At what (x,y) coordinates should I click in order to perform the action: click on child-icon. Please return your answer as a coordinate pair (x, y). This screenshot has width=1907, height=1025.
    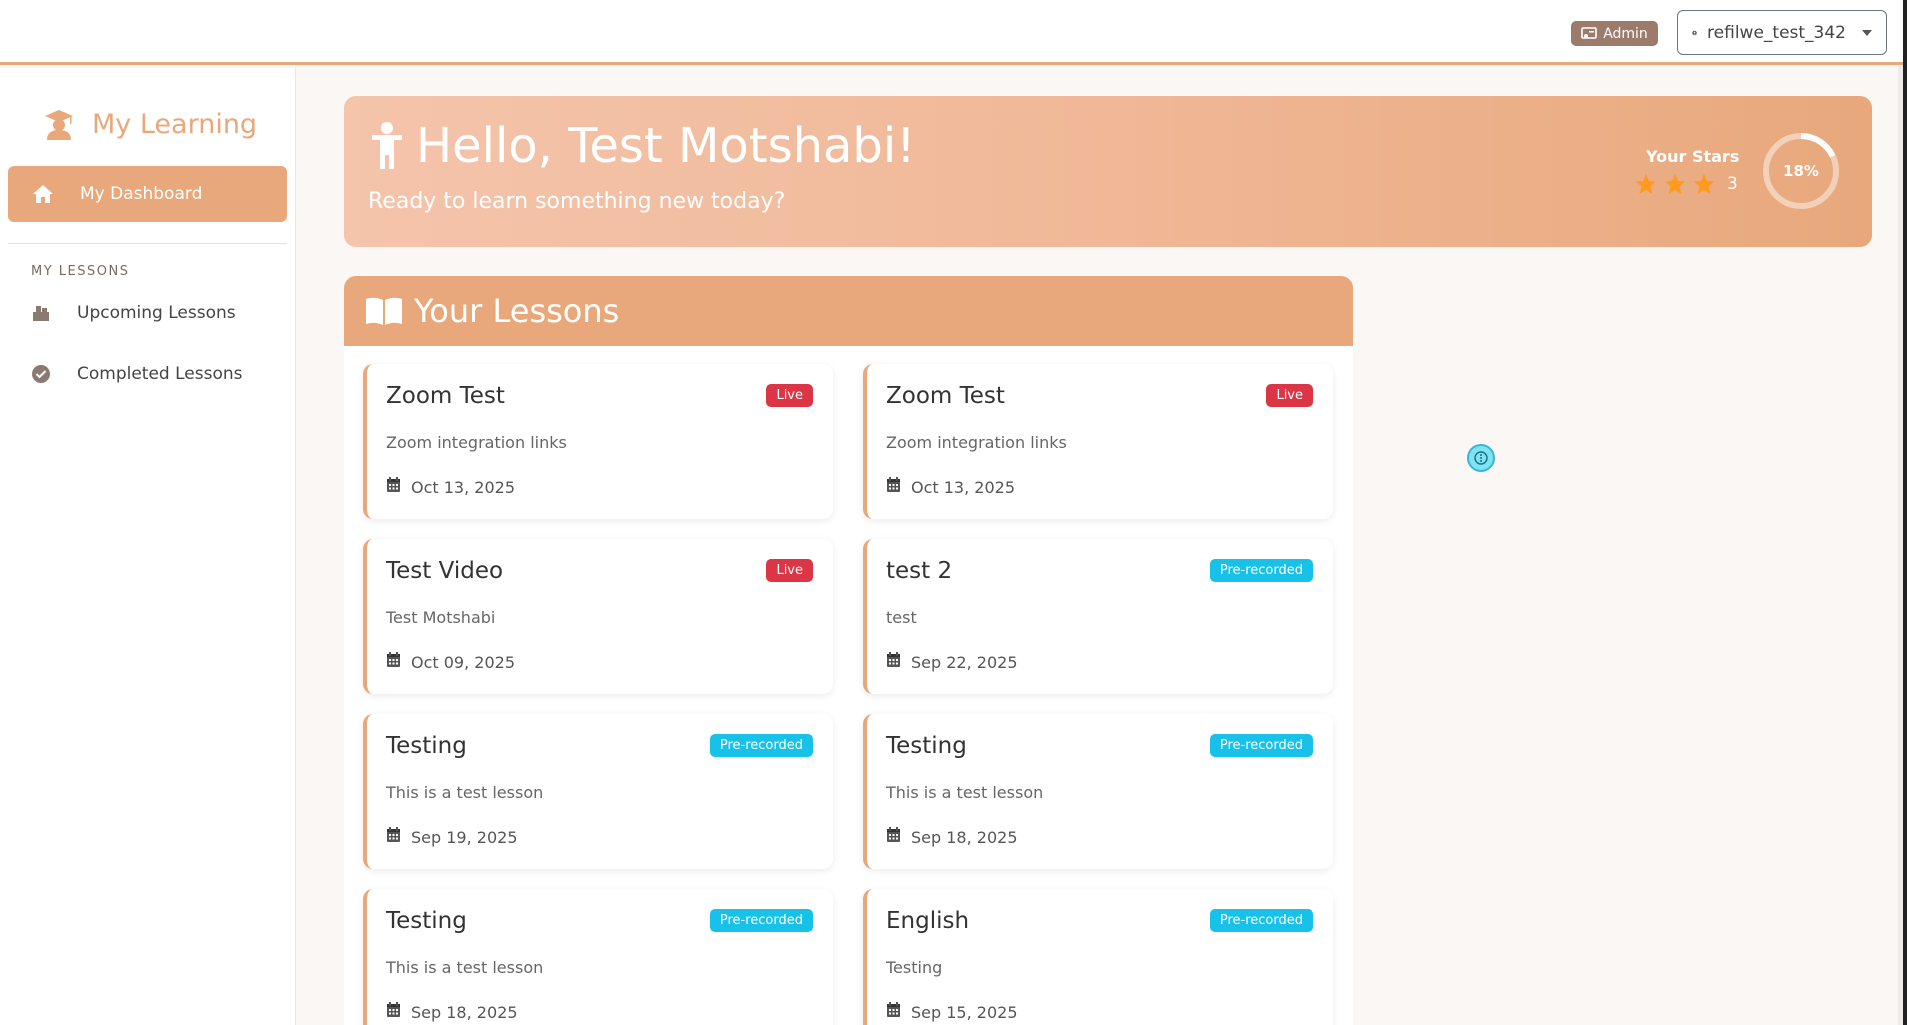
    Looking at the image, I should click on (387, 145).